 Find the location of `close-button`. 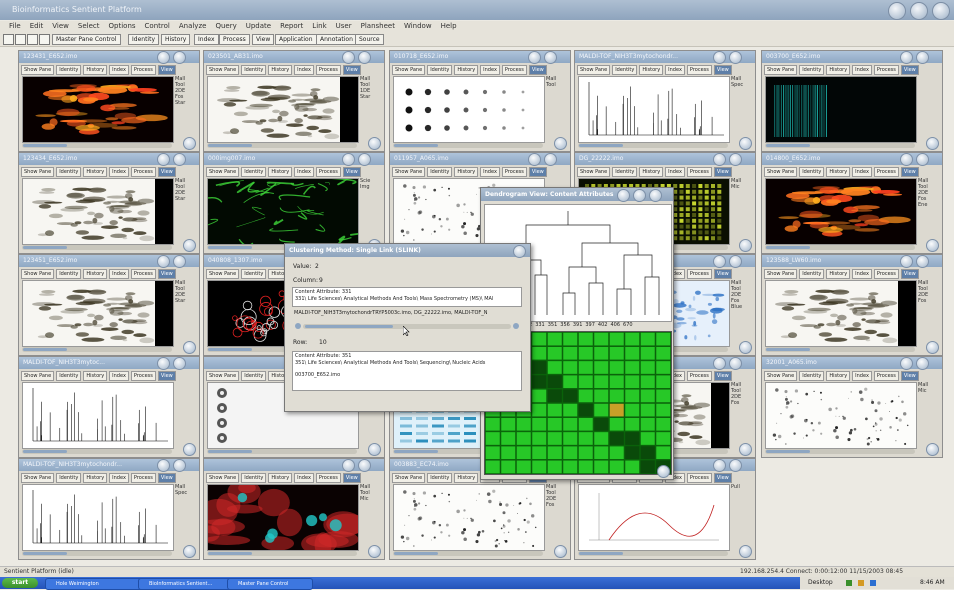

close-button is located at coordinates (941, 11).